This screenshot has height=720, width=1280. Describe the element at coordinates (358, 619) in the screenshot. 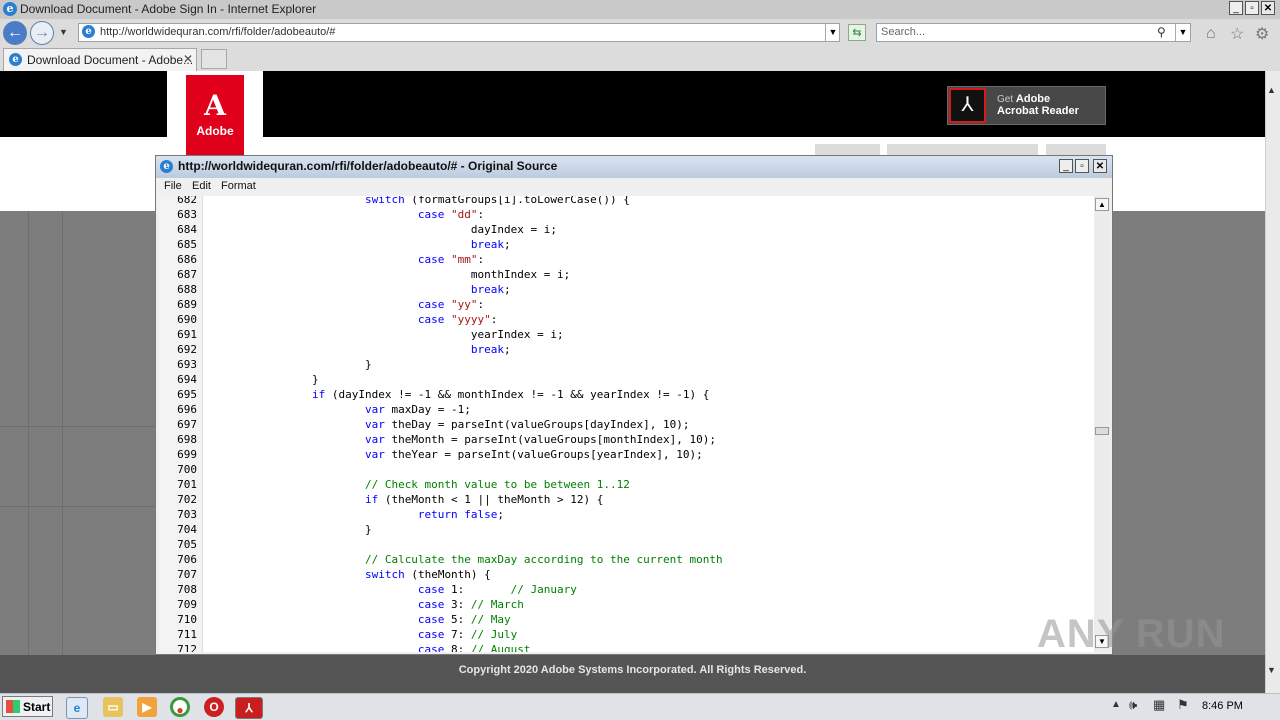

I see `code-text: case 5: // May` at that location.